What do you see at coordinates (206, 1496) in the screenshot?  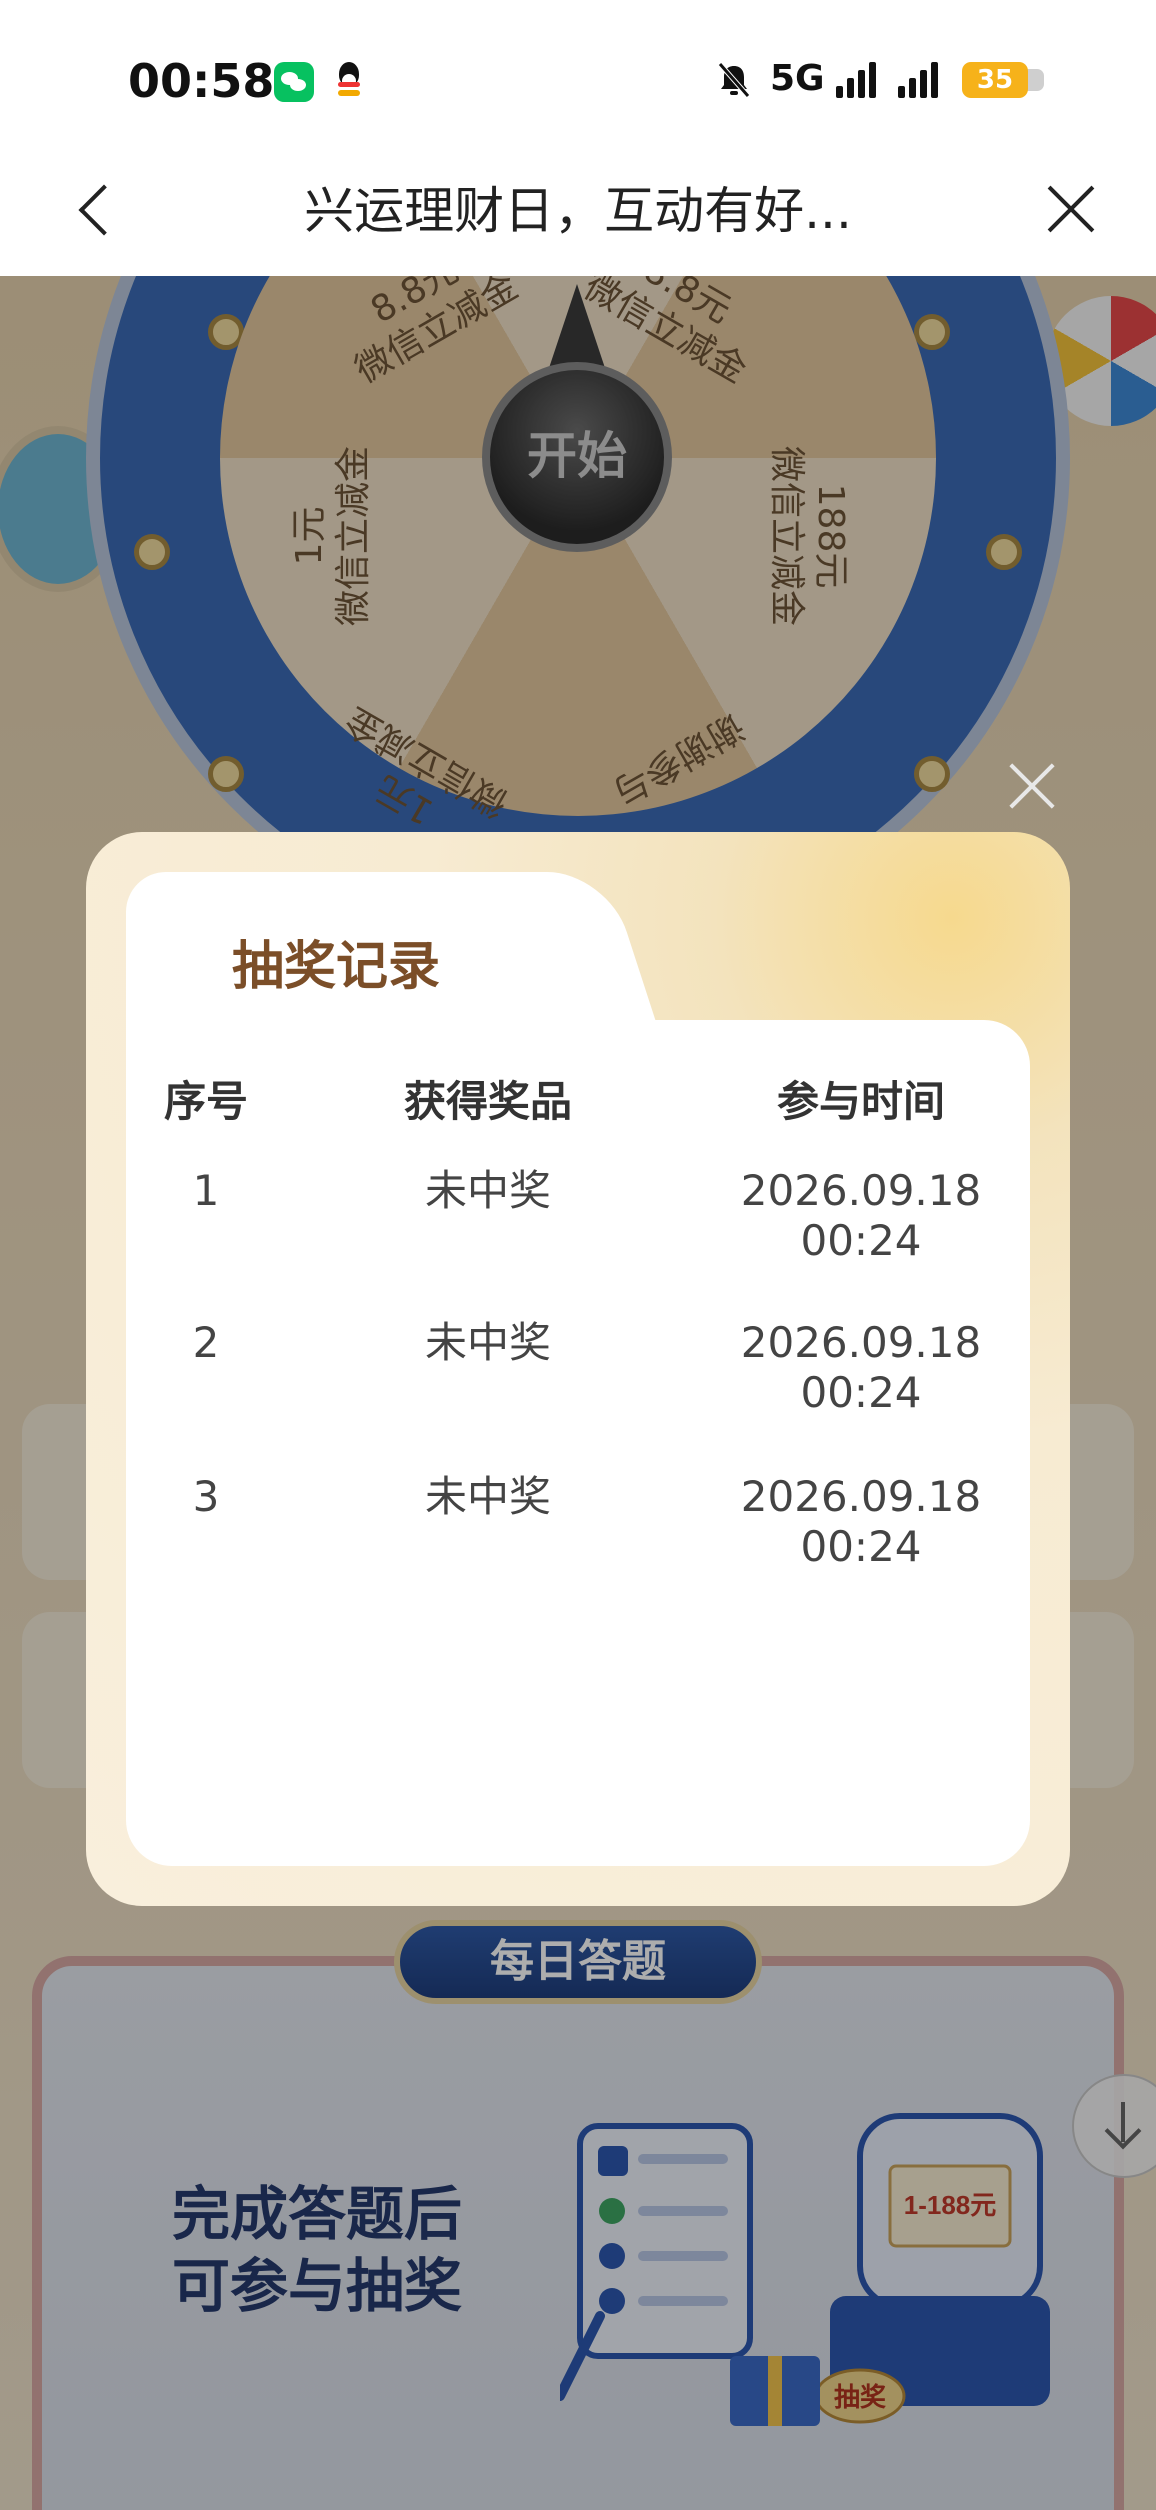 I see `row-no: 3` at bounding box center [206, 1496].